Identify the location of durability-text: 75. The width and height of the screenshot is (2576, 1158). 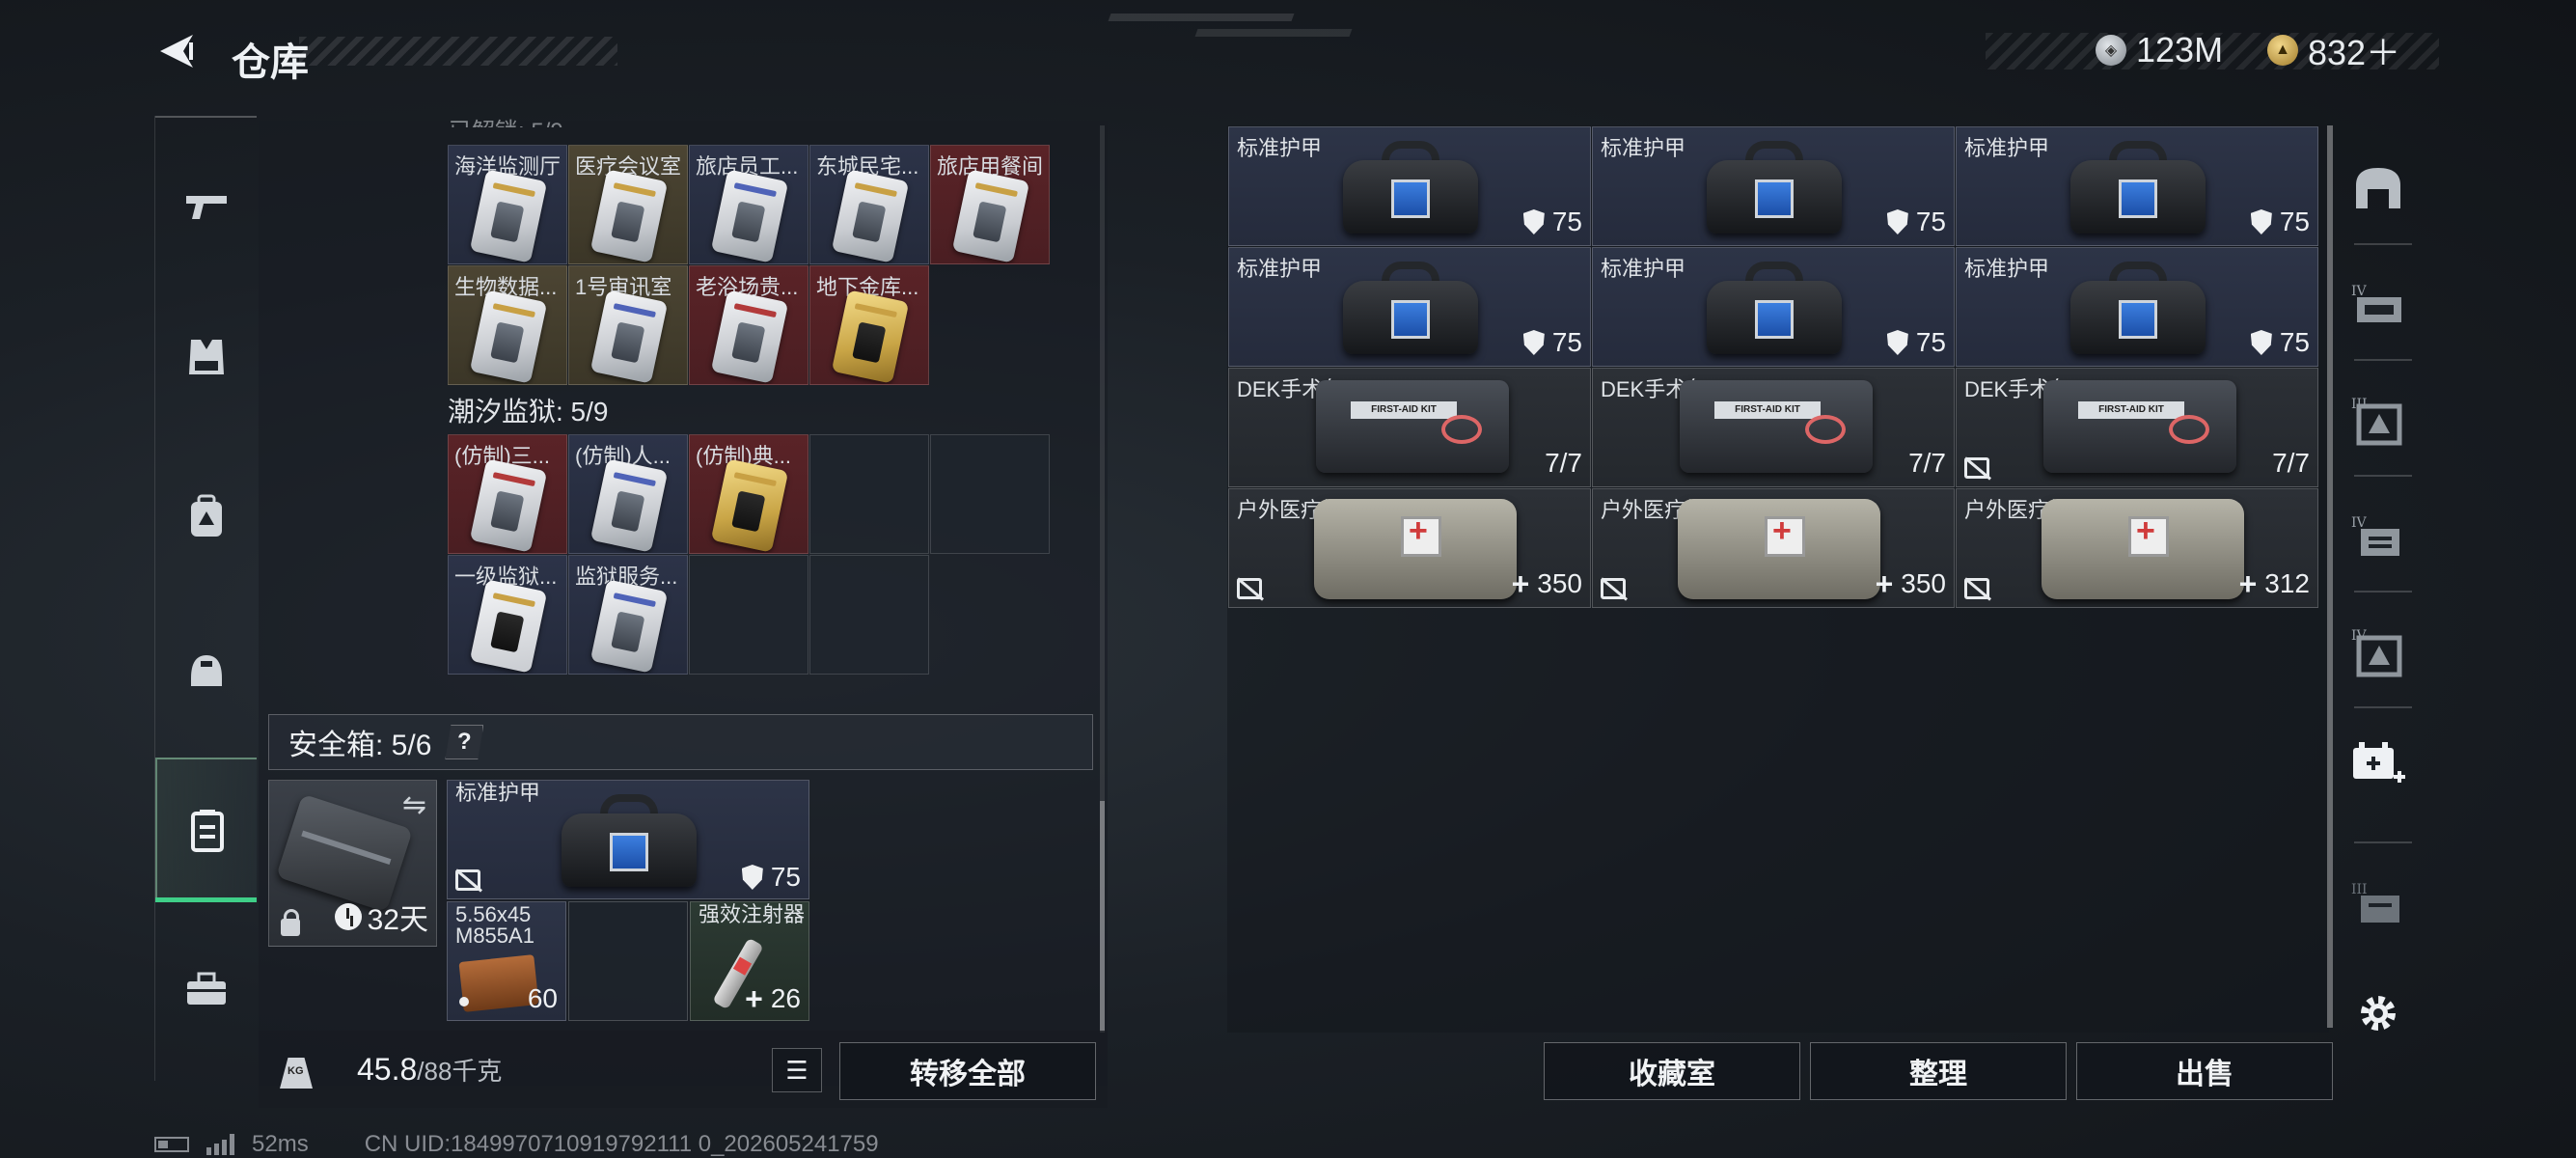
(786, 877).